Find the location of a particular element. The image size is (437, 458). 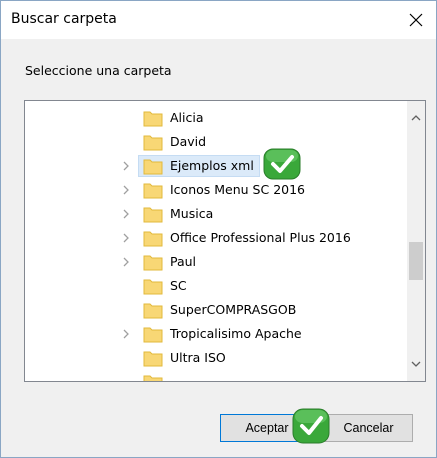

close-button is located at coordinates (416, 20).